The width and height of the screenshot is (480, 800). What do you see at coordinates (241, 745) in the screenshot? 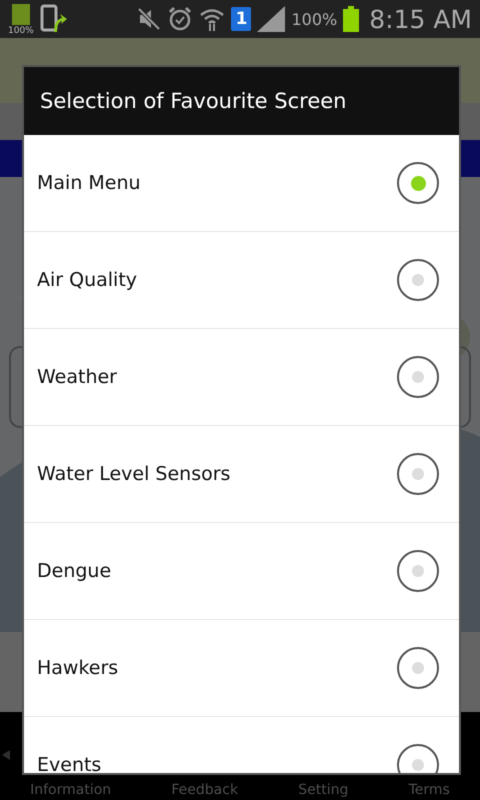
I see `option-row: Events` at bounding box center [241, 745].